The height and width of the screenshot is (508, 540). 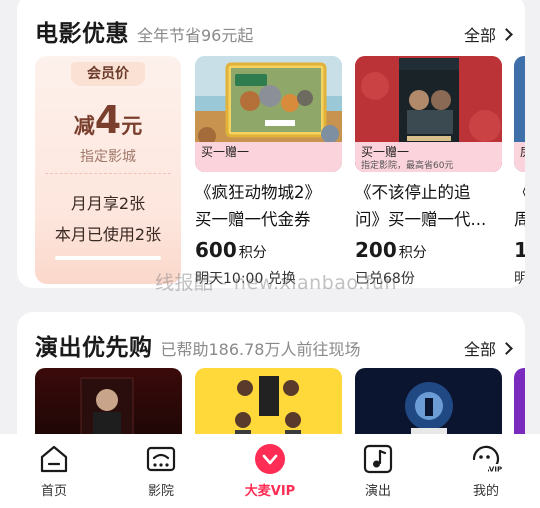 I want to click on tab-label: 演出, so click(x=377, y=491).